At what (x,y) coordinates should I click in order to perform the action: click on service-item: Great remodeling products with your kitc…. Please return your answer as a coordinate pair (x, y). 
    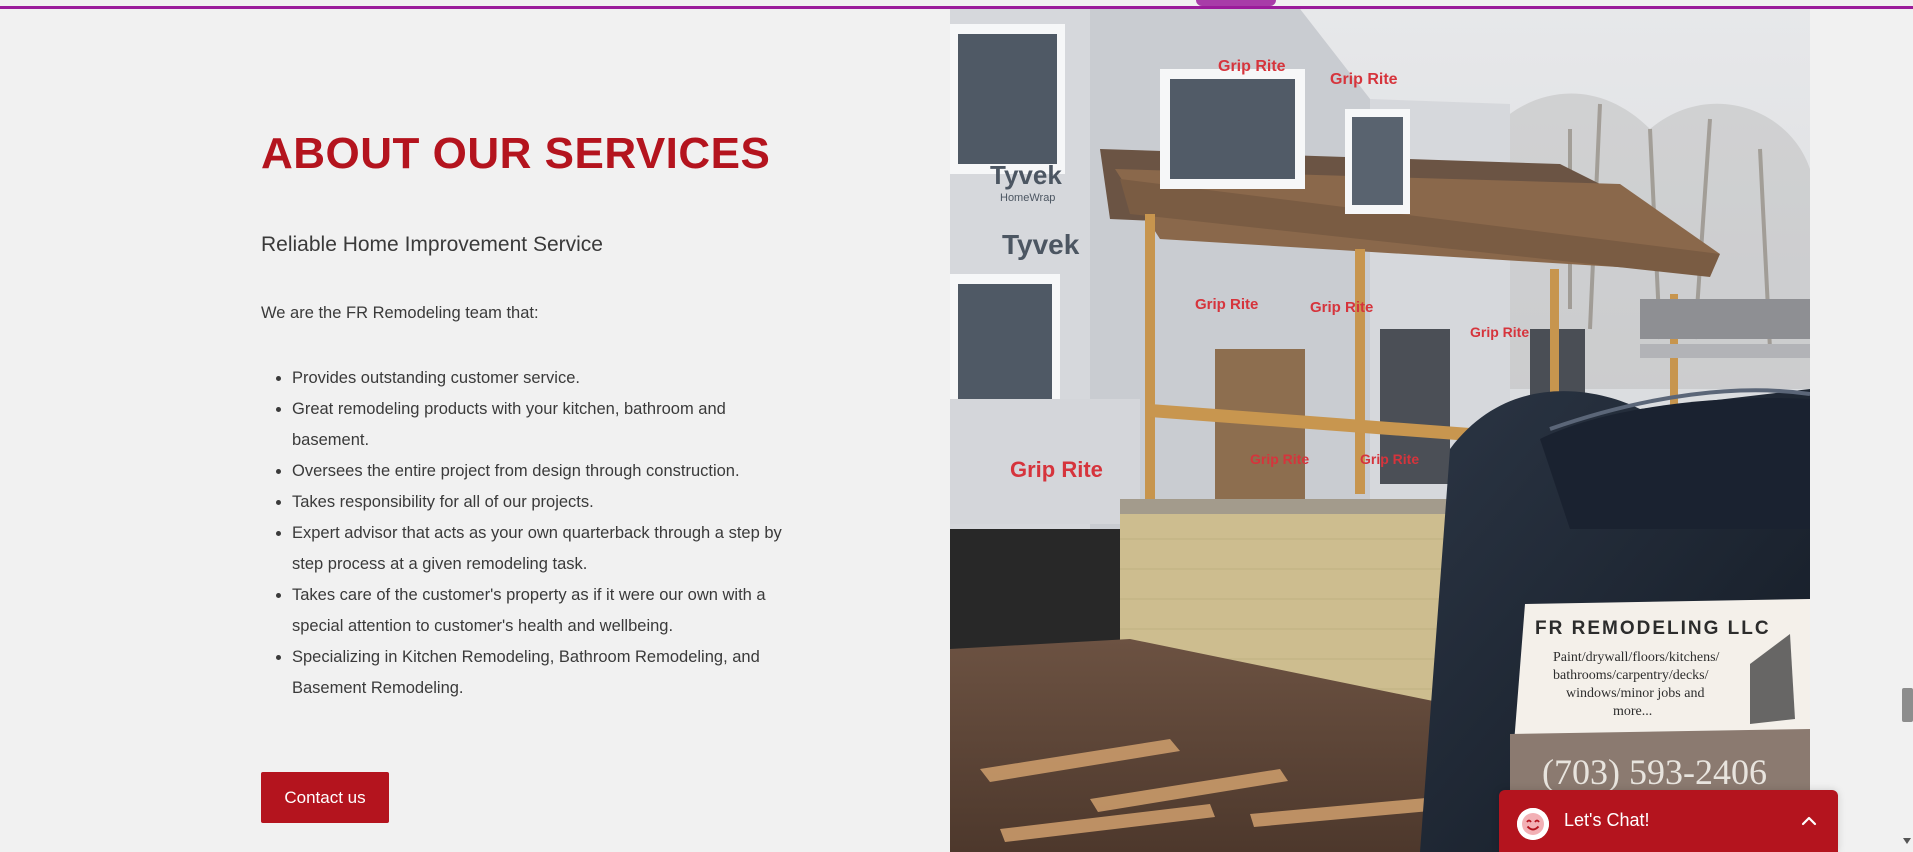
    Looking at the image, I should click on (546, 425).